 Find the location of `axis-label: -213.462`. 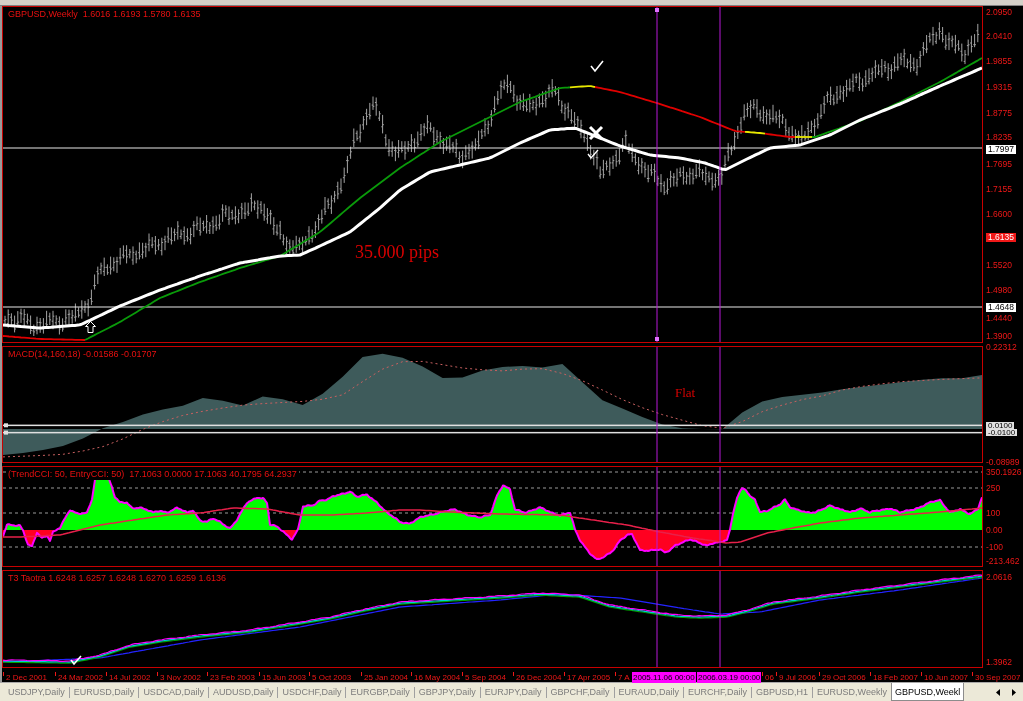

axis-label: -213.462 is located at coordinates (1003, 561).